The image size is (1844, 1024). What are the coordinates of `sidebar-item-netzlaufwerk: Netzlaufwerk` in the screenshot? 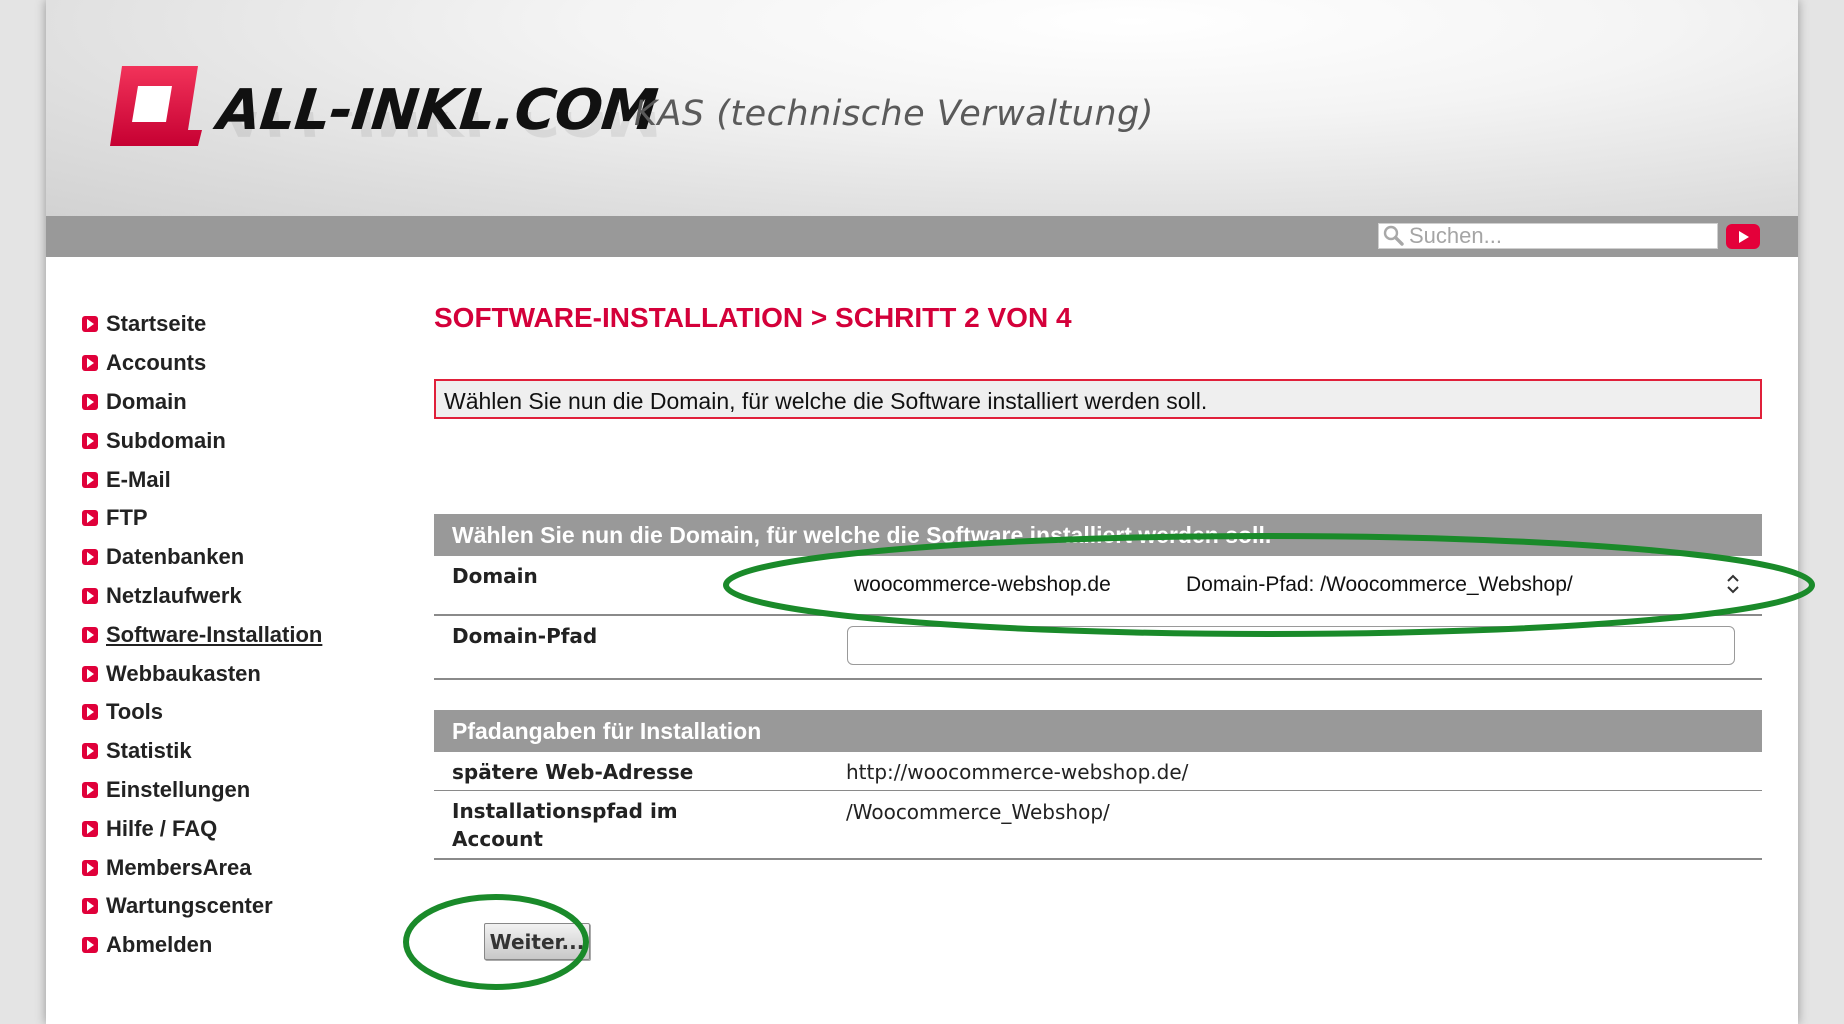 It's located at (202, 596).